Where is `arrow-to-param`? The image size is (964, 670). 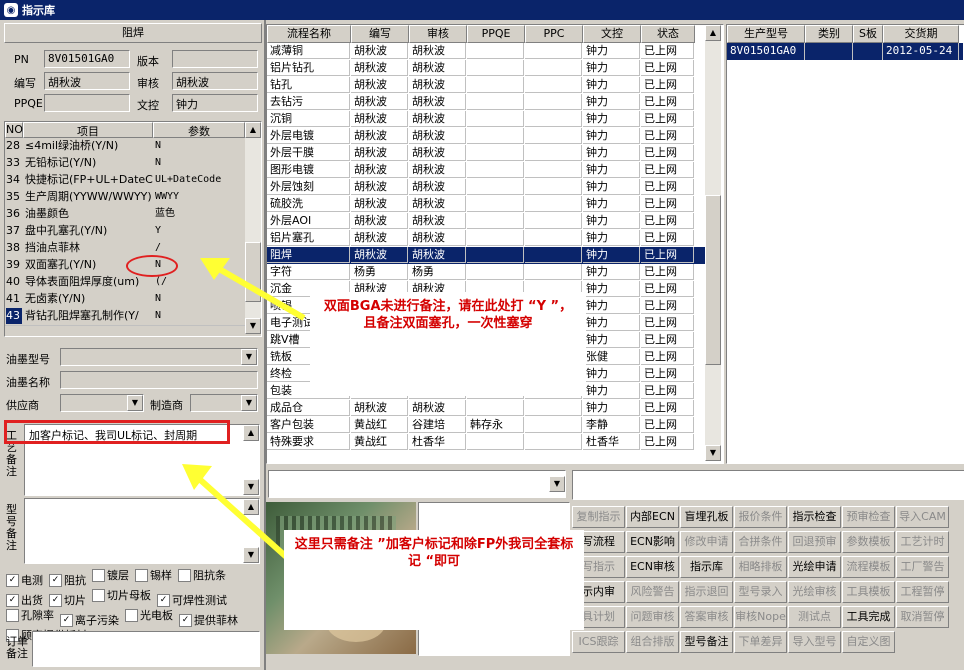
arrow-to-param is located at coordinates (253, 289).